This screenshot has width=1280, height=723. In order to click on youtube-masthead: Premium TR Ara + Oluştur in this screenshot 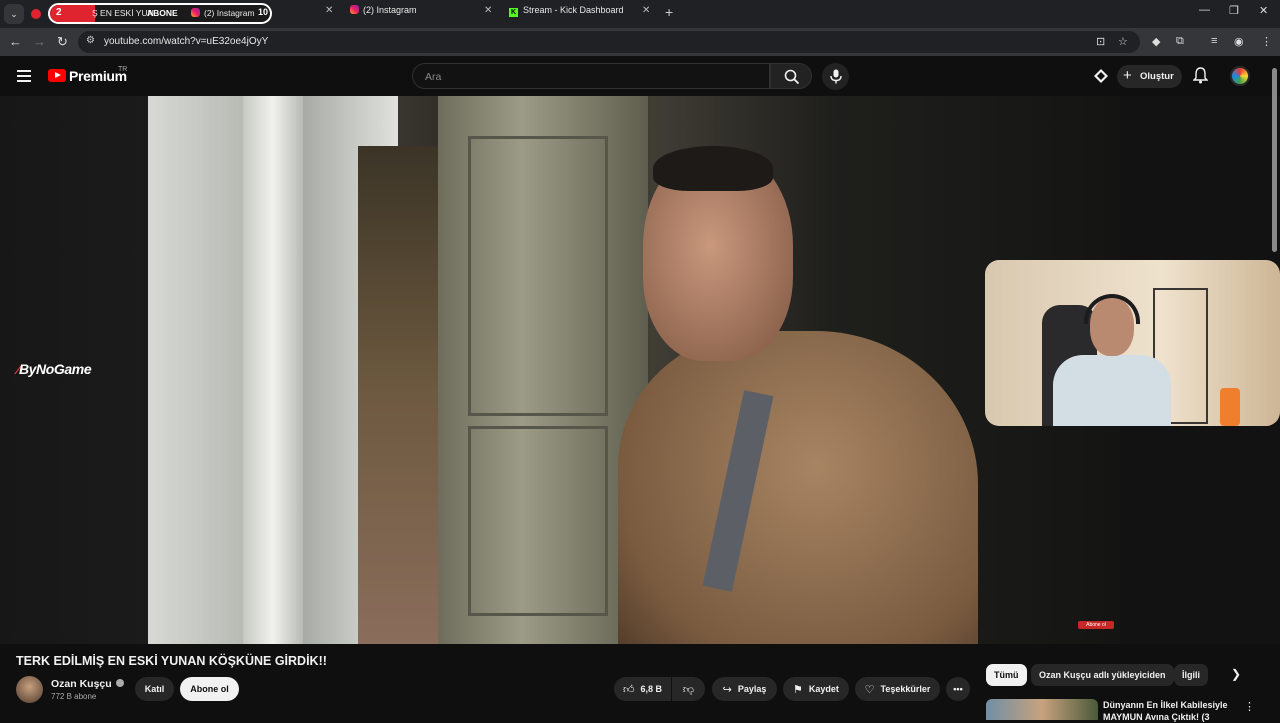, I will do `click(640, 76)`.